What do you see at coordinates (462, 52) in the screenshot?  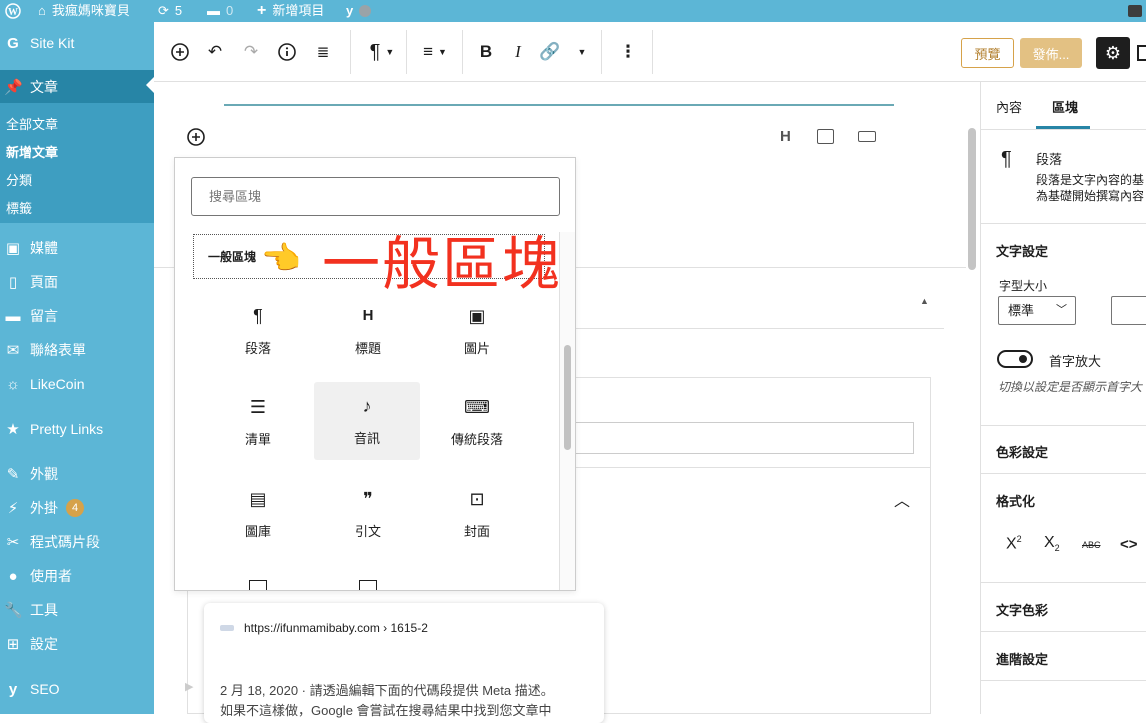 I see `toolbar-divider` at bounding box center [462, 52].